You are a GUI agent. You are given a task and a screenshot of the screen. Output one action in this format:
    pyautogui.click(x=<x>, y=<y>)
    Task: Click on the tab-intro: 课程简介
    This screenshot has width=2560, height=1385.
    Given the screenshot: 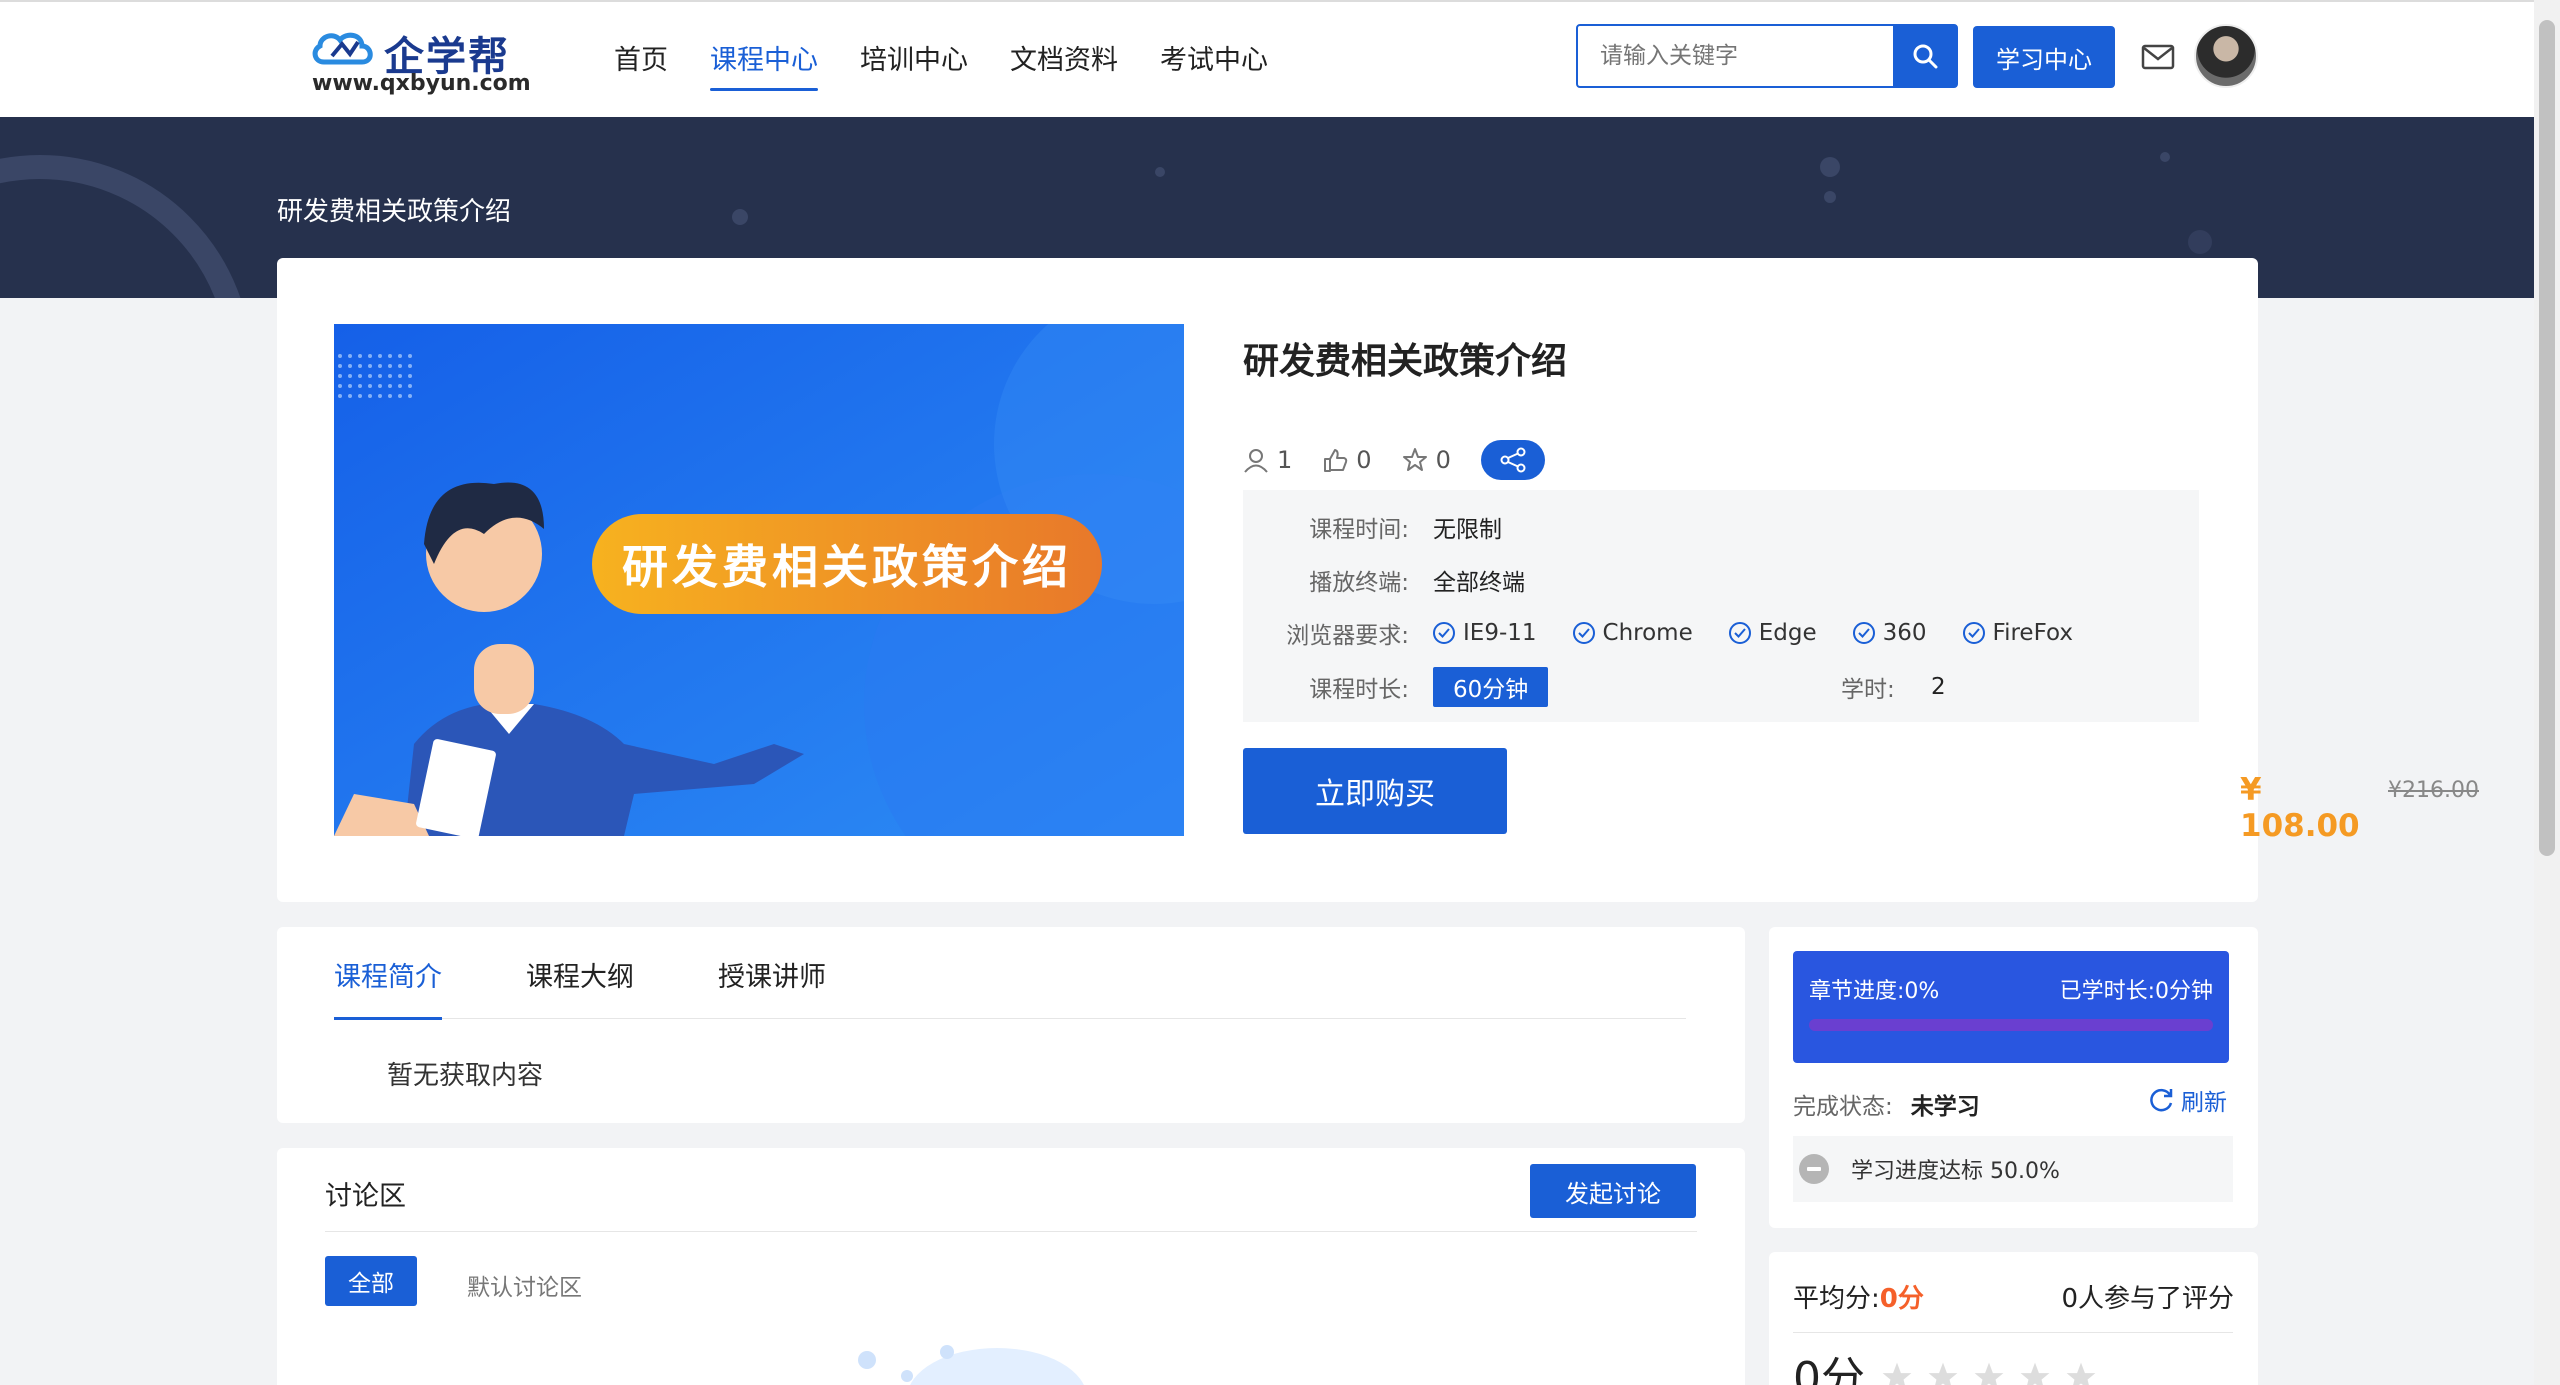 What is the action you would take?
    pyautogui.click(x=388, y=973)
    